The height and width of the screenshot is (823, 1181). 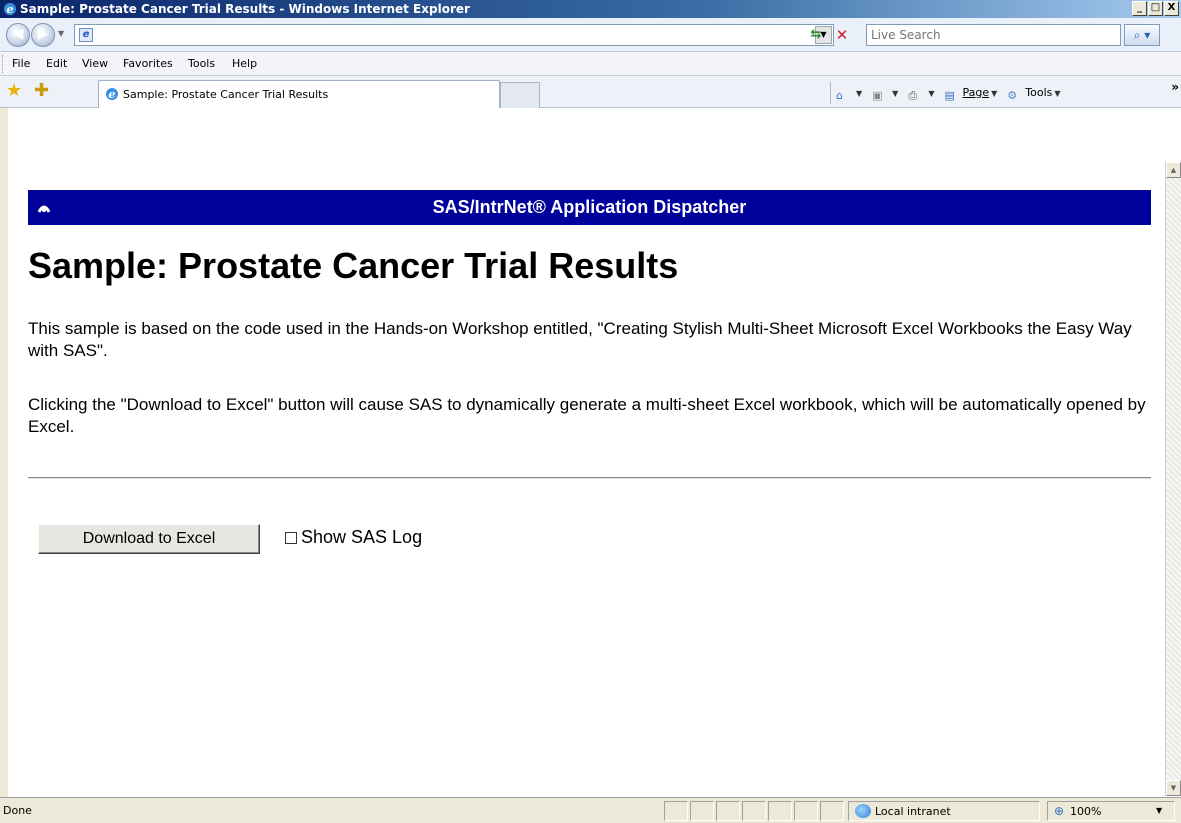 I want to click on chevron-down-icon: ▼, so click(x=1159, y=810).